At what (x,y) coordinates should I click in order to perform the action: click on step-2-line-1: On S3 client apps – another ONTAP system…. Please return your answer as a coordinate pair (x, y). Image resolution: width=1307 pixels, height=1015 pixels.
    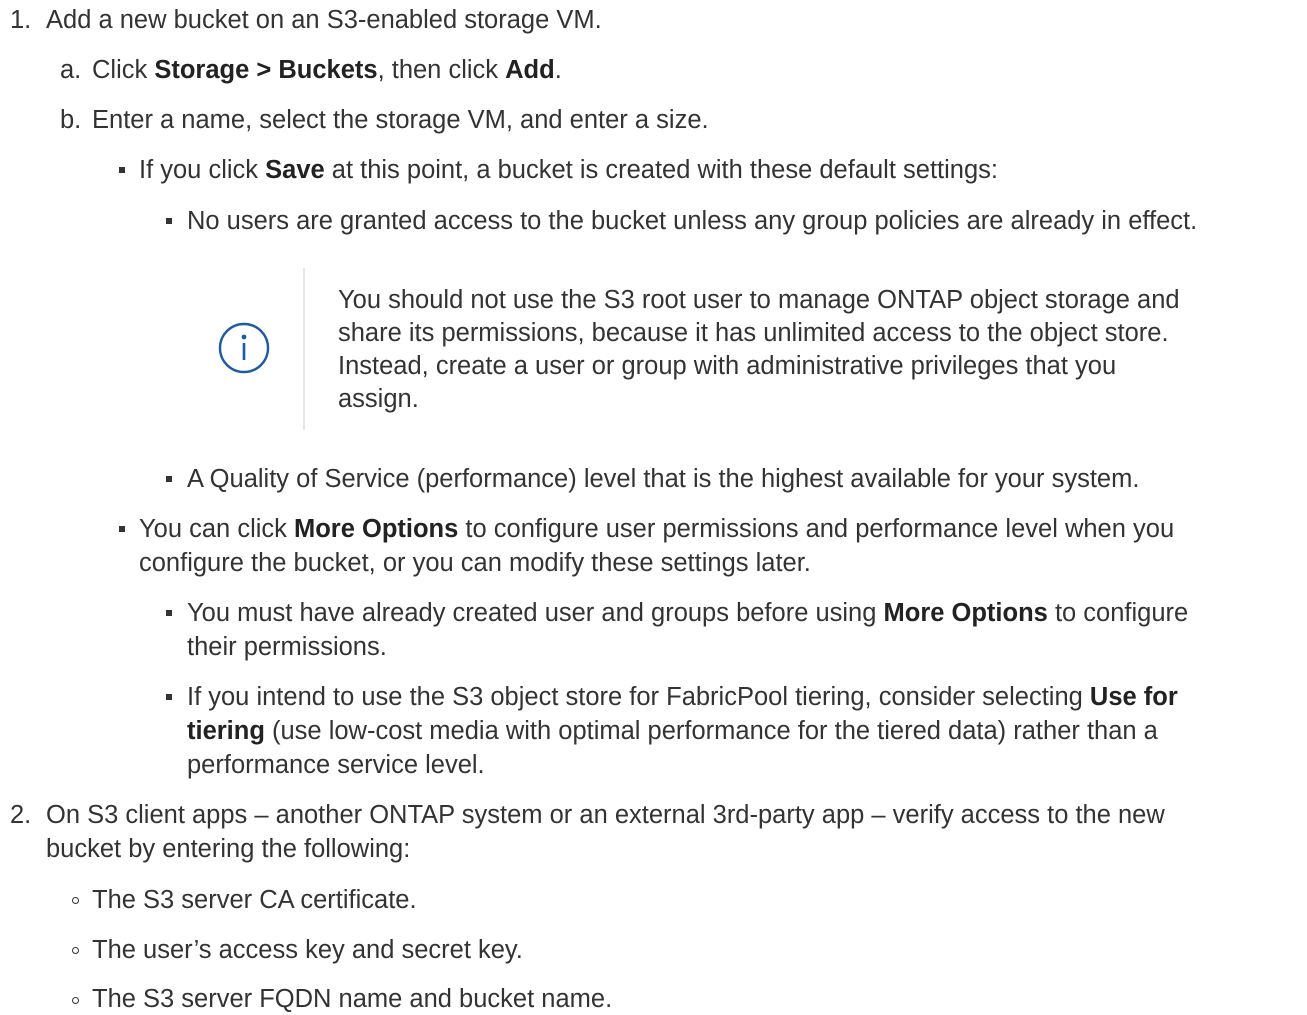
    Looking at the image, I should click on (605, 815).